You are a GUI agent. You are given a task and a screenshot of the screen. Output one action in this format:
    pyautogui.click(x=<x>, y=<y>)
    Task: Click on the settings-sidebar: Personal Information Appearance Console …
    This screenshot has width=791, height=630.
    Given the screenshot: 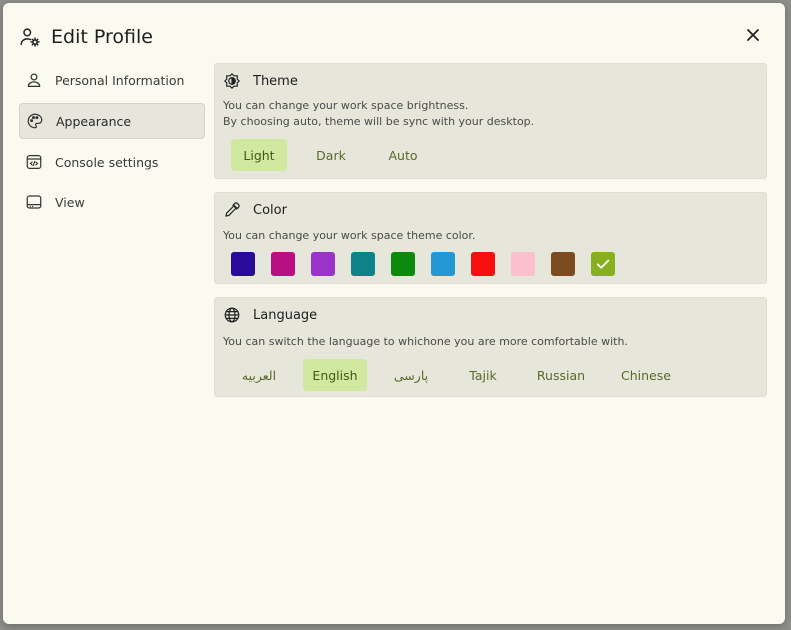 What is the action you would take?
    pyautogui.click(x=112, y=144)
    